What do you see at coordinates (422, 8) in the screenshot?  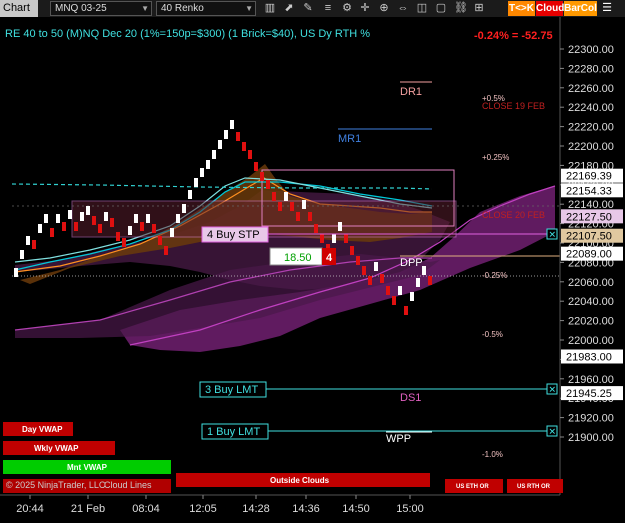 I see `camera-icon: ◫` at bounding box center [422, 8].